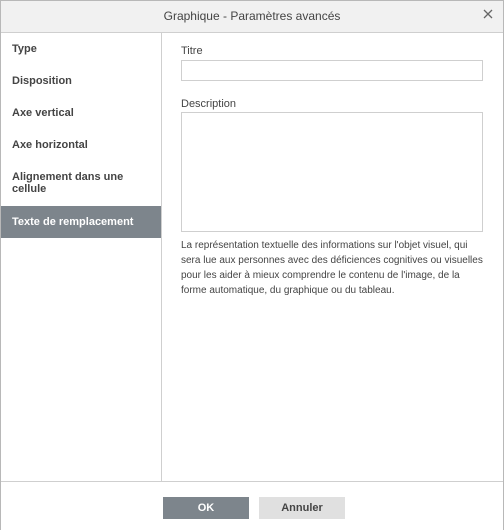  I want to click on sidebar-item-label: Texte de remplacement, so click(73, 222).